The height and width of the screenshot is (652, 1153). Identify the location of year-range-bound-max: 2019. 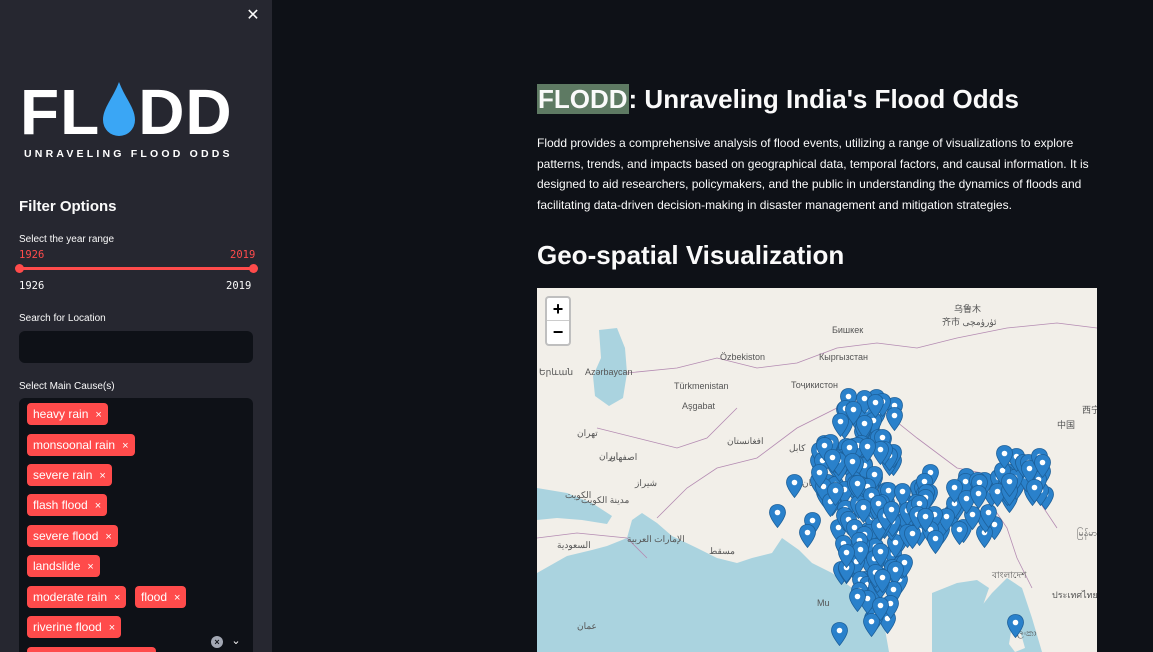
(239, 286).